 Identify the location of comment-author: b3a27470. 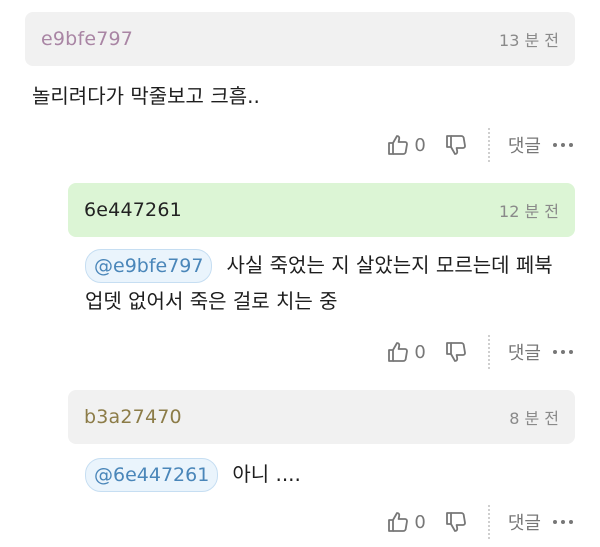
(133, 417).